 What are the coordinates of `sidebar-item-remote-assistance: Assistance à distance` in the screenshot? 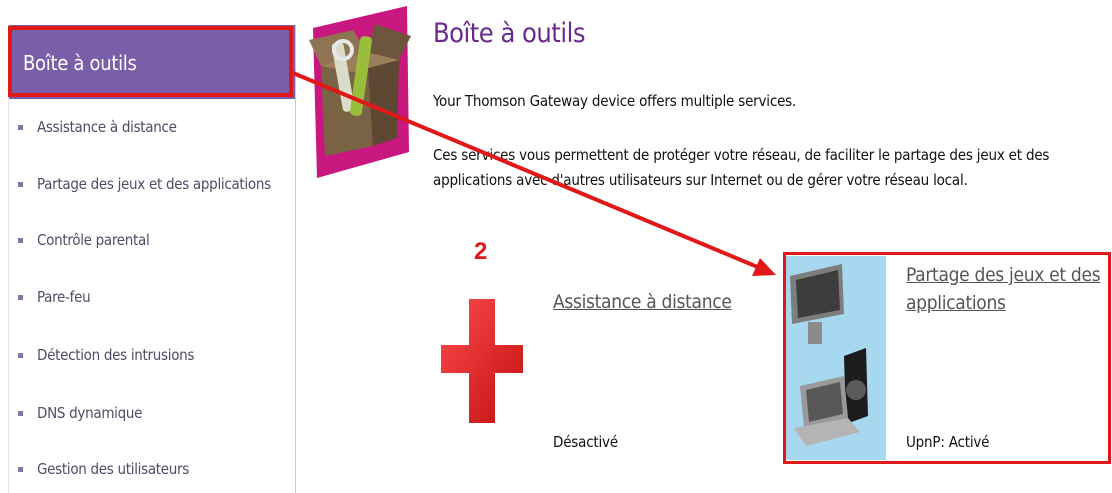 It's located at (97, 127).